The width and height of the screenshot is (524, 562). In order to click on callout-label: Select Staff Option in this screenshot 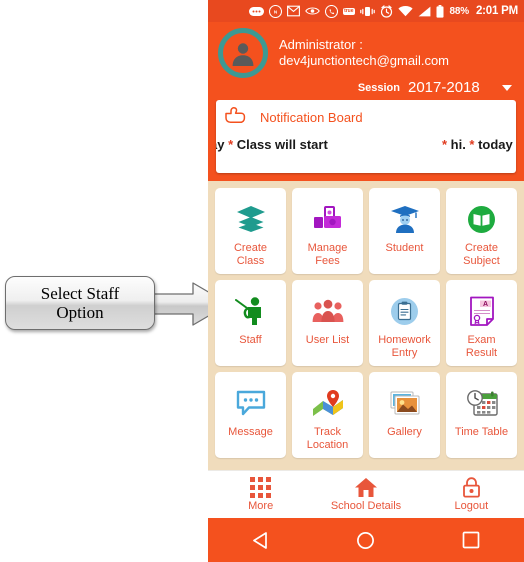, I will do `click(80, 302)`.